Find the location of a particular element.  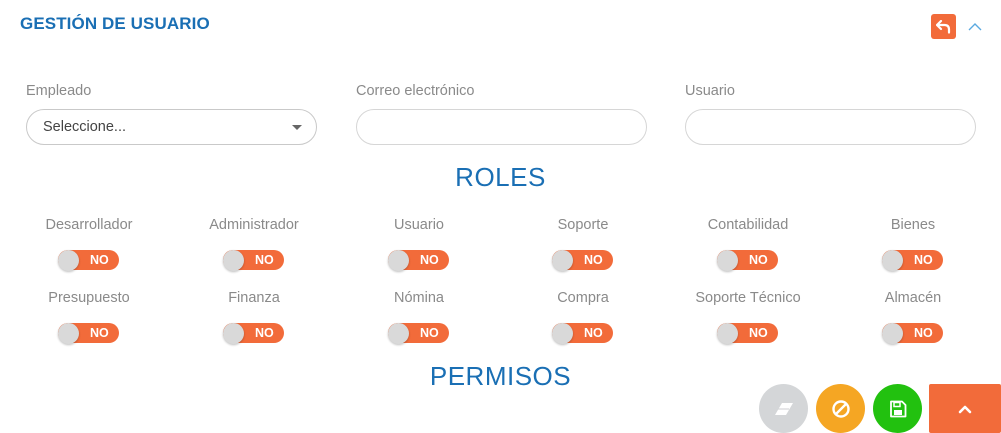

correo-label: Correo electrónico is located at coordinates (415, 91).